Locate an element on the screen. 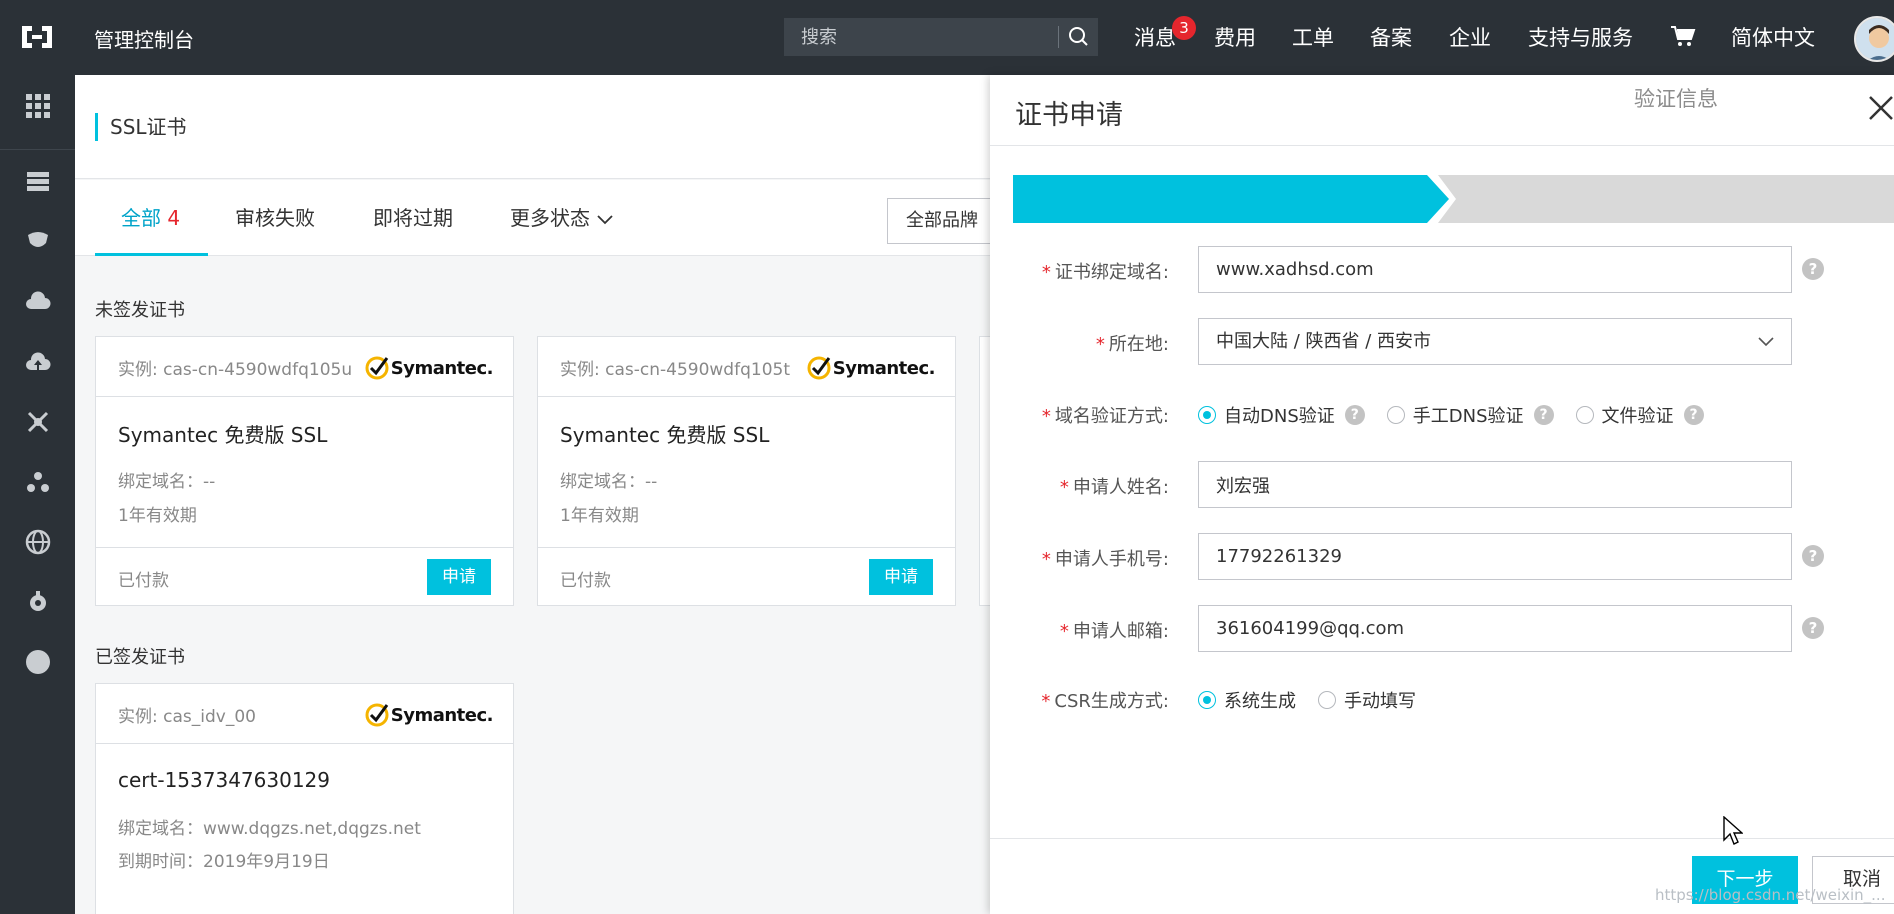 The height and width of the screenshot is (914, 1894). radio-auto-dns-label: 自动DNS验证 is located at coordinates (1279, 416).